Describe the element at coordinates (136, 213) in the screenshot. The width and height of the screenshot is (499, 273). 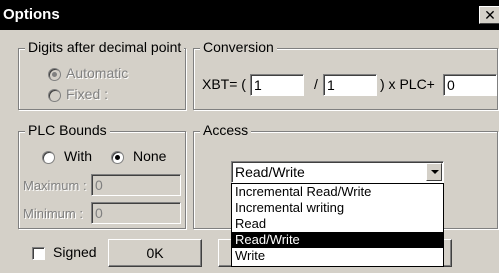
I see `minimum-input: 0` at that location.